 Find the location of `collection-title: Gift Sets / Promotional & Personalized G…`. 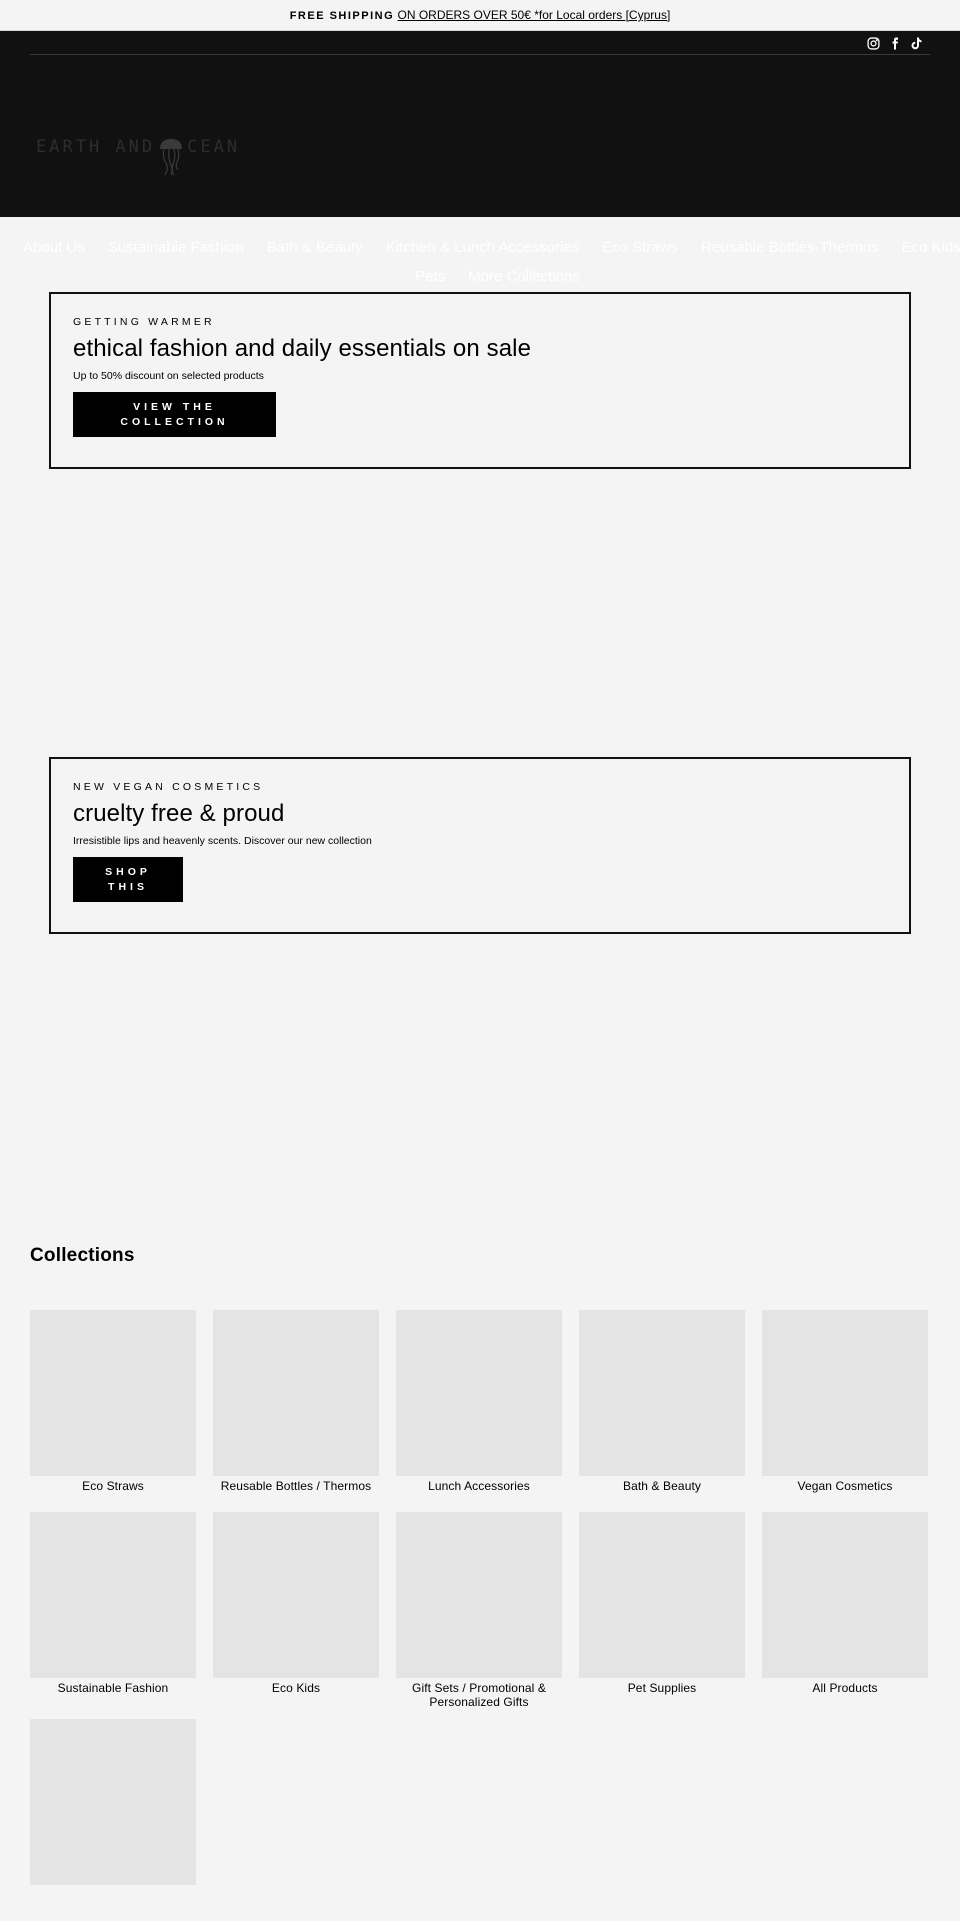

collection-title: Gift Sets / Promotional & Personalized G… is located at coordinates (479, 1695).